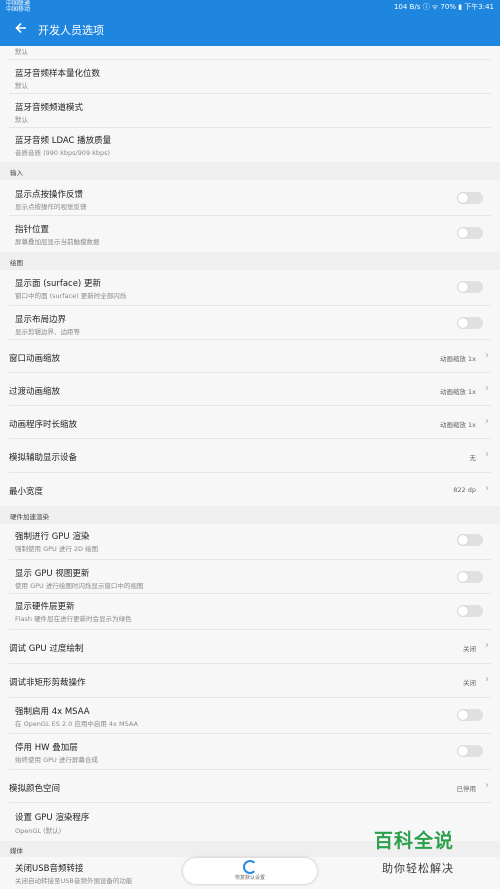 The height and width of the screenshot is (889, 500). What do you see at coordinates (250, 647) in the screenshot?
I see `list-item-gpu-overdraw: 调试 GPU 过度绘制 关闭 ›` at bounding box center [250, 647].